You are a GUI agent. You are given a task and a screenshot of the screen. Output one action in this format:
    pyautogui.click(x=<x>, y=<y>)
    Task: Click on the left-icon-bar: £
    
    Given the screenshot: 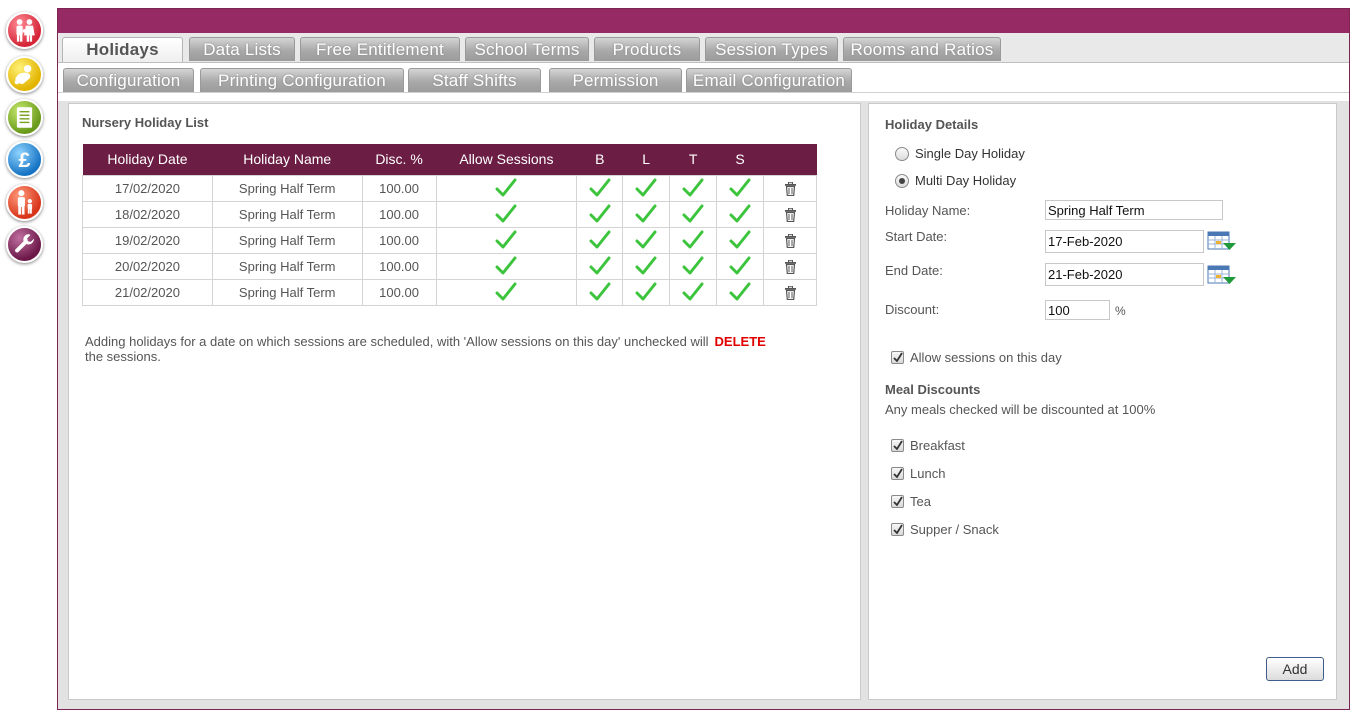 What is the action you would take?
    pyautogui.click(x=26, y=359)
    